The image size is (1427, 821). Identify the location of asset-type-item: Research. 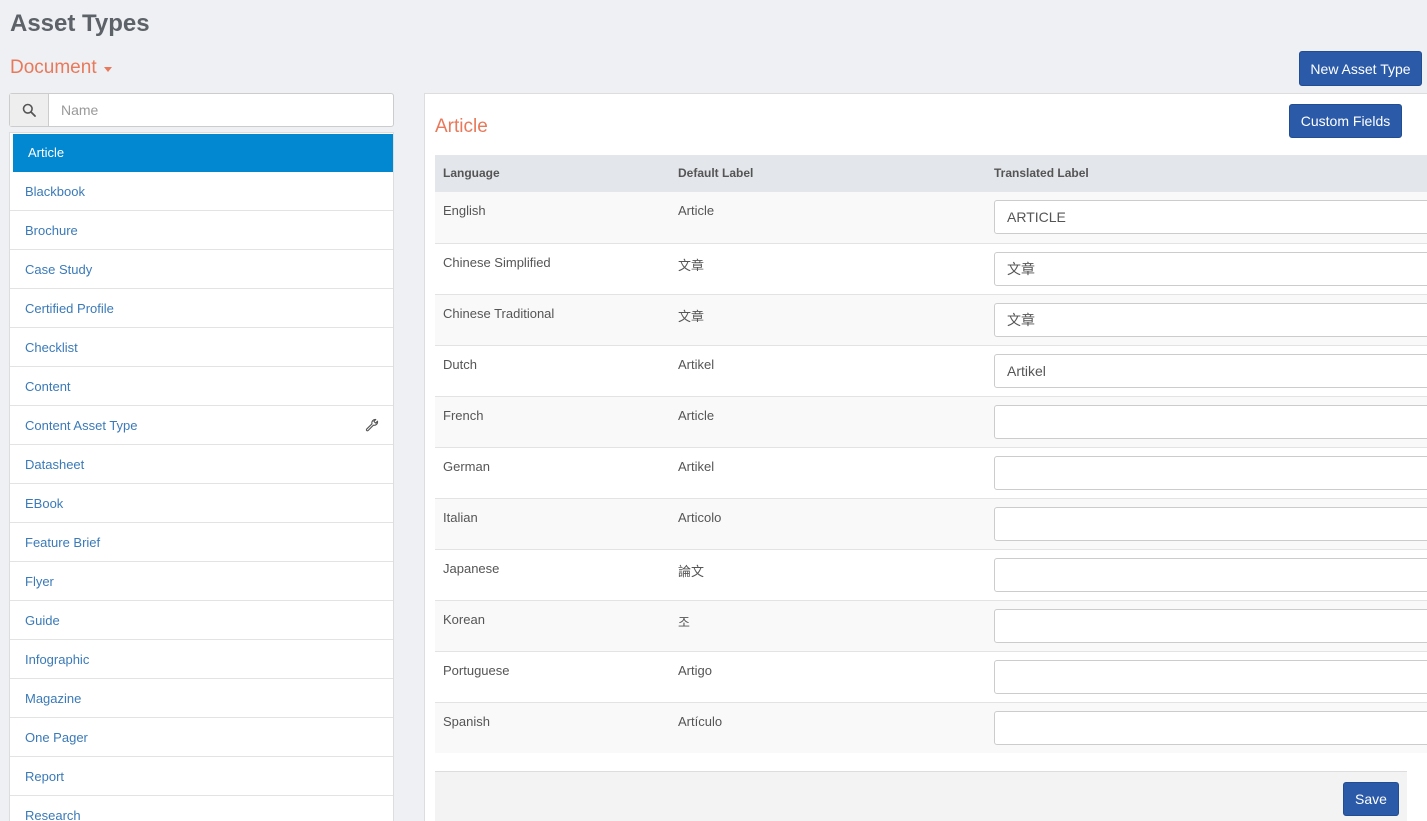
(201, 808).